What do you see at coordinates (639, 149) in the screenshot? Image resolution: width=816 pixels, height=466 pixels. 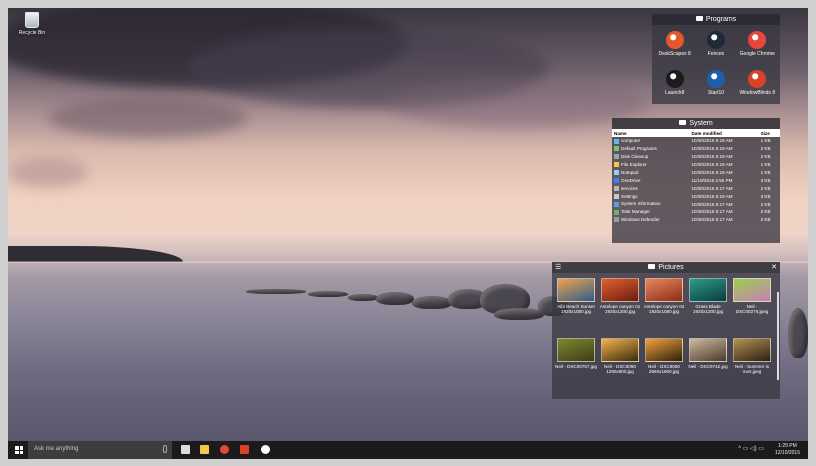 I see `file-name: Default Programs` at bounding box center [639, 149].